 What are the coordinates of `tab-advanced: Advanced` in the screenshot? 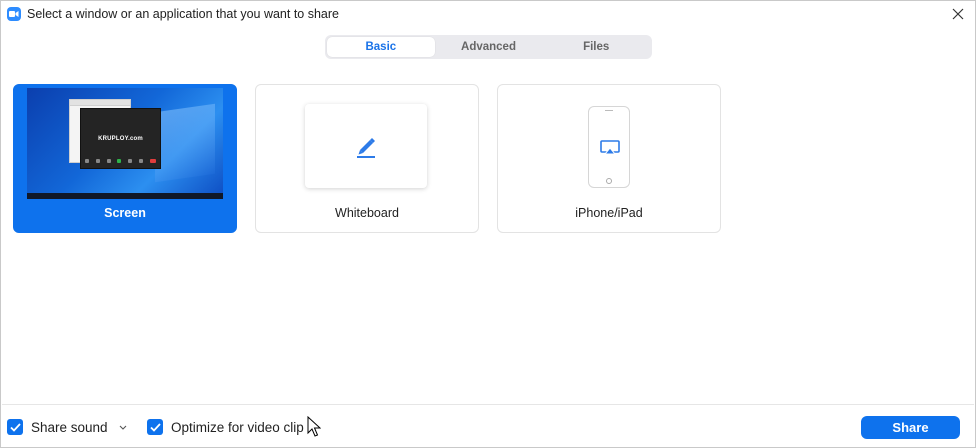 It's located at (489, 47).